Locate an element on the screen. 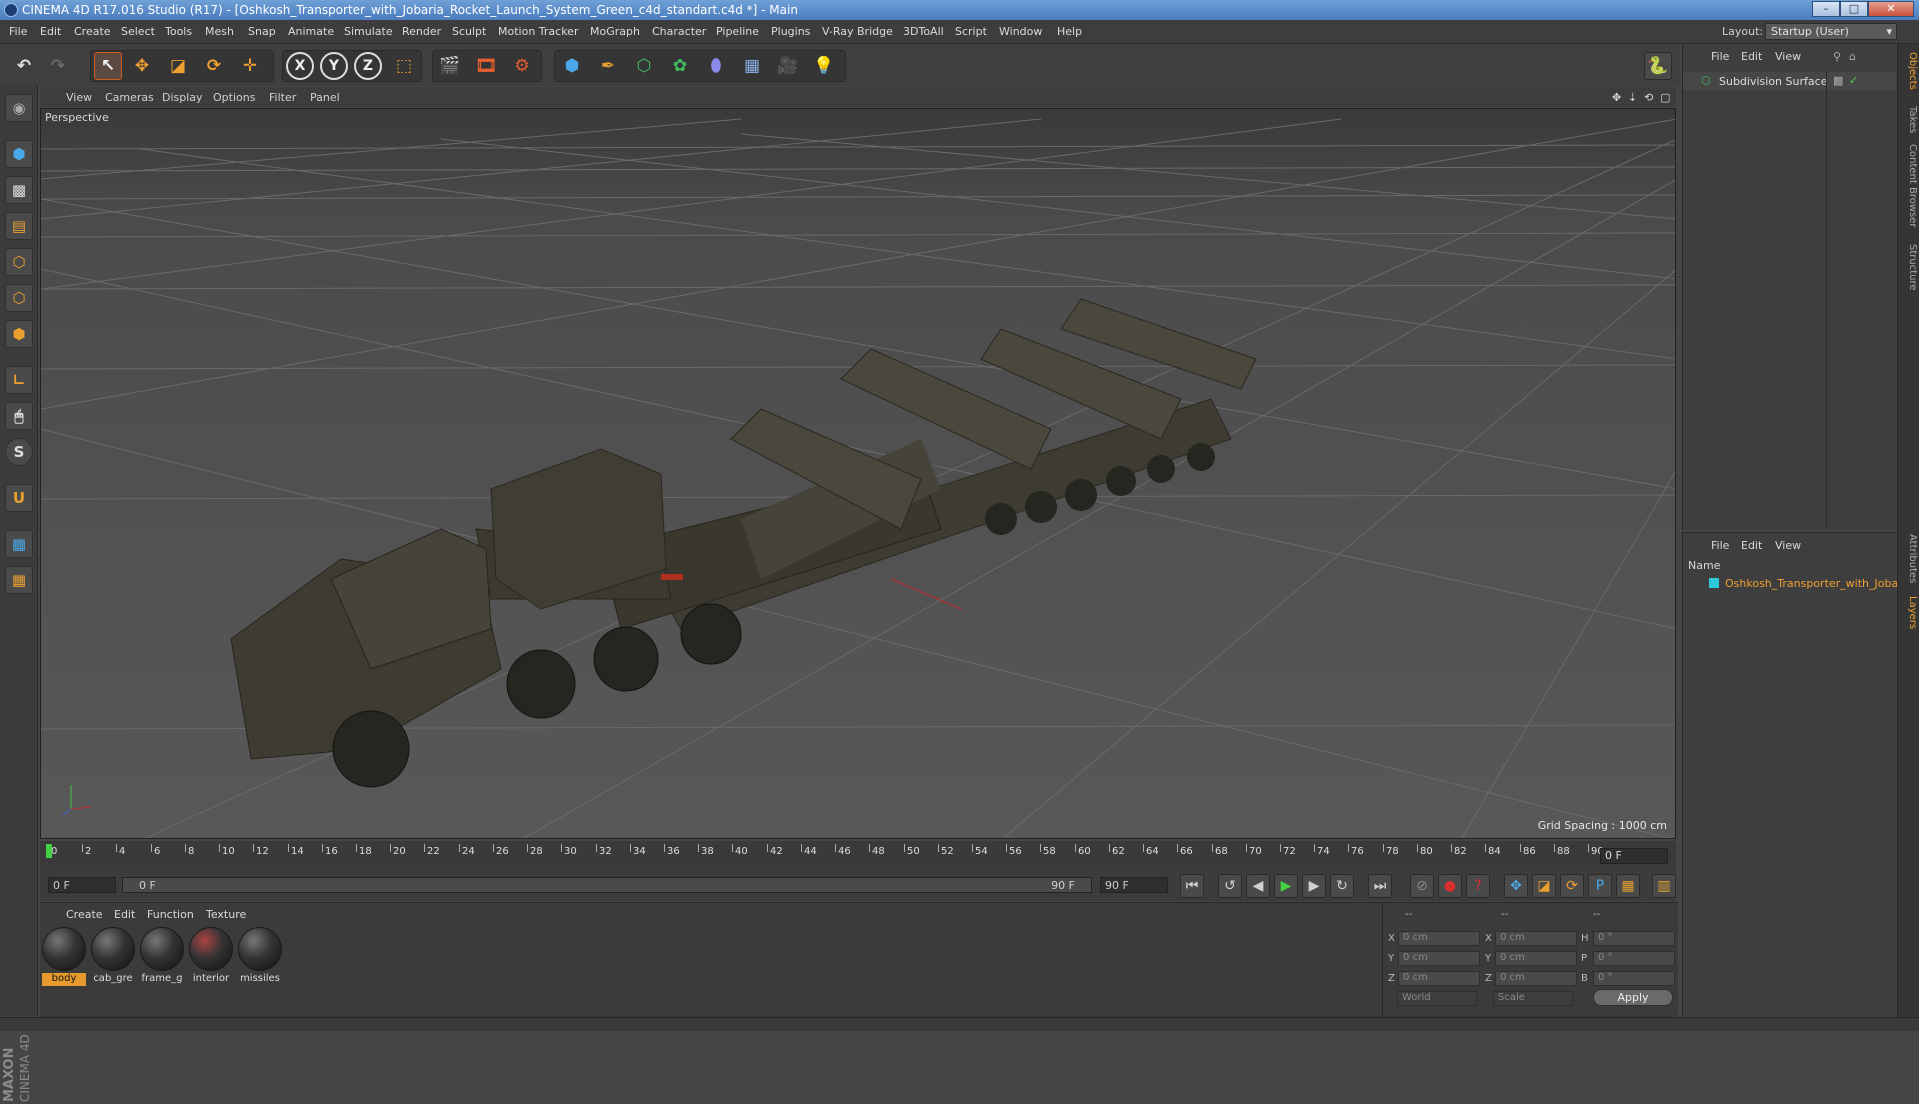 The width and height of the screenshot is (1919, 1104). menu-snap: Snap is located at coordinates (262, 31).